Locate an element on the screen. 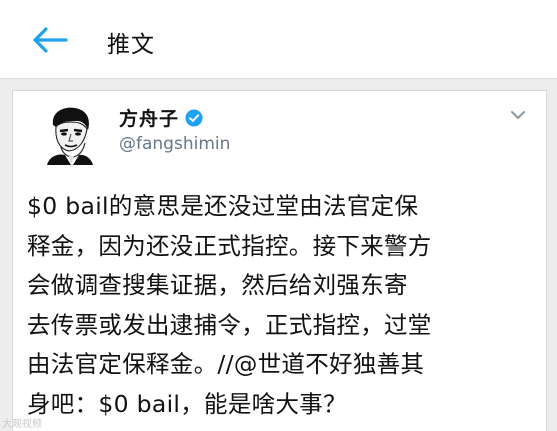  arrow-left-icon is located at coordinates (50, 40).